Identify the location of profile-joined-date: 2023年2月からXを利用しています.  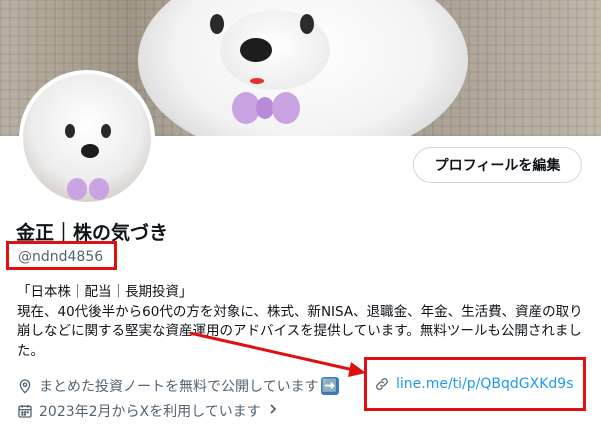
(148, 411).